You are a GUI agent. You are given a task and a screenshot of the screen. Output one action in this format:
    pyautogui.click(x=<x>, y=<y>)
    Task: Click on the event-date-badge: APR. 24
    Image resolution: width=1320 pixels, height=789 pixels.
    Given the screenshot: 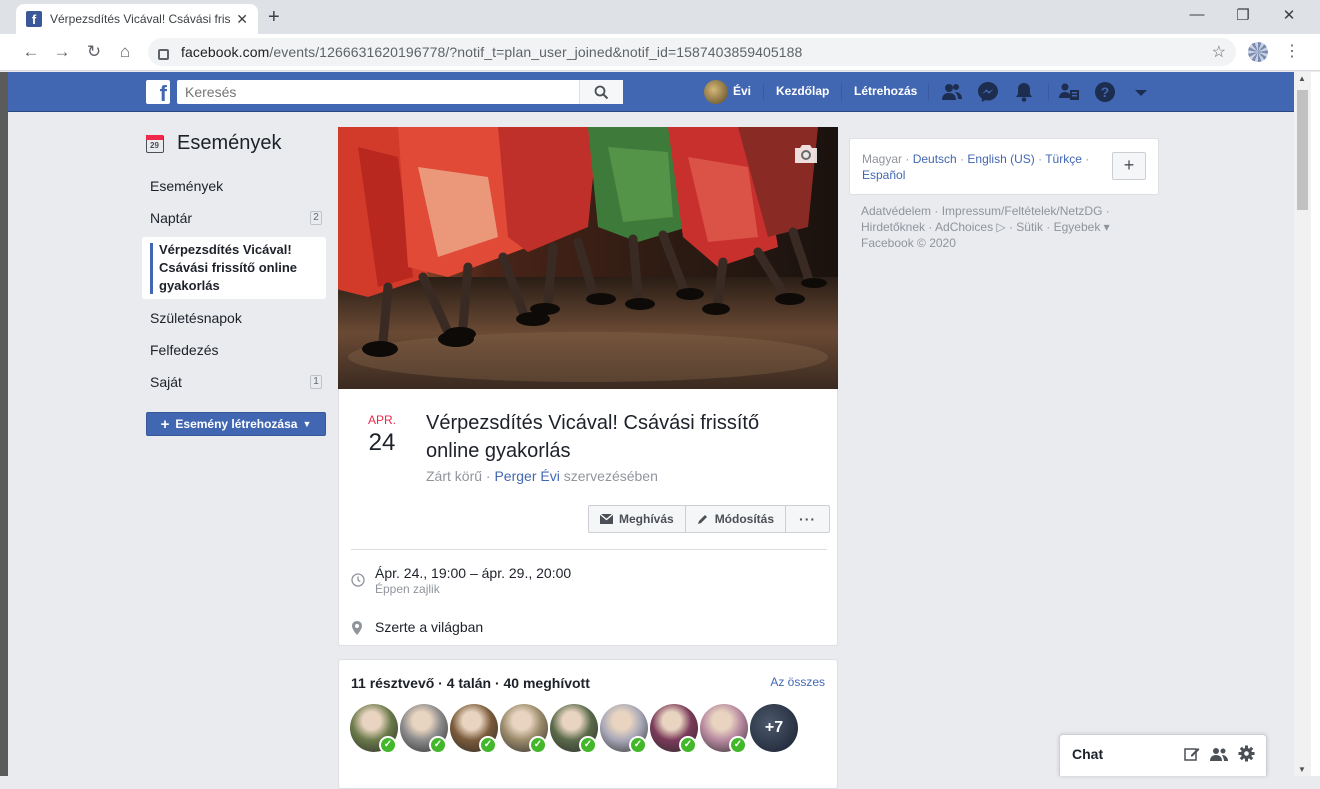 What is the action you would take?
    pyautogui.click(x=382, y=435)
    